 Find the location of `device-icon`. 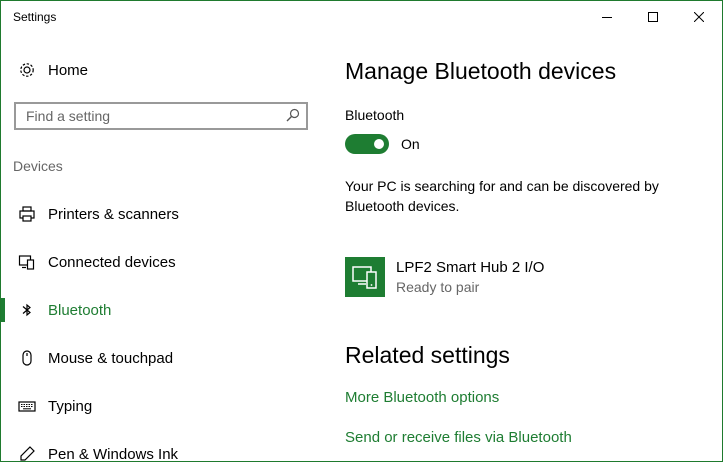

device-icon is located at coordinates (365, 277).